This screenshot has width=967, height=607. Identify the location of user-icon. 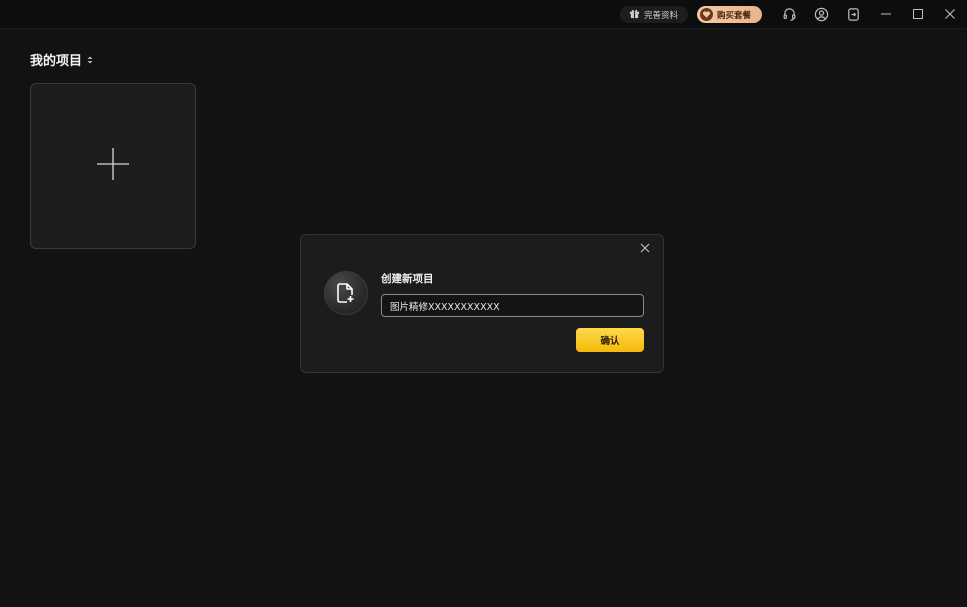
(821, 14).